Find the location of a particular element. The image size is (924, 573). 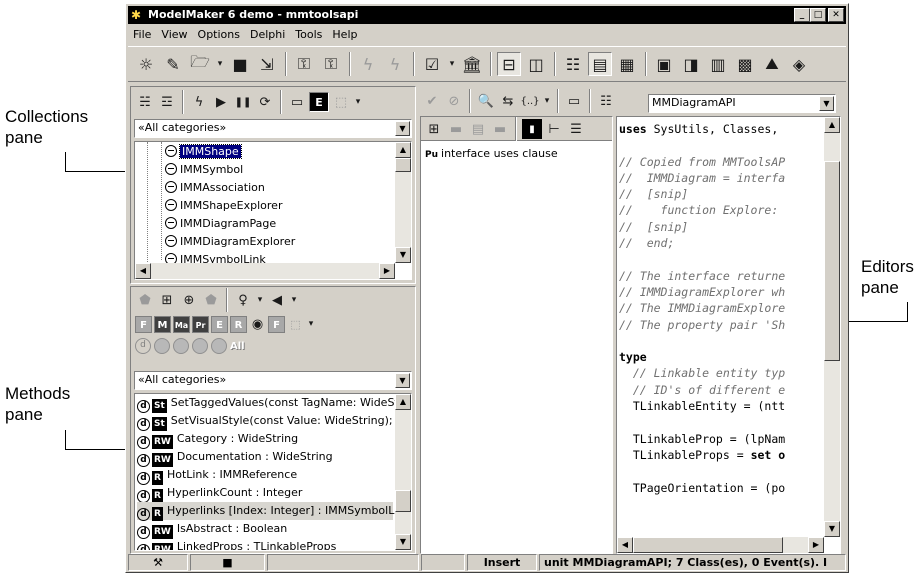

add-method-icon: ⬟ is located at coordinates (145, 300).